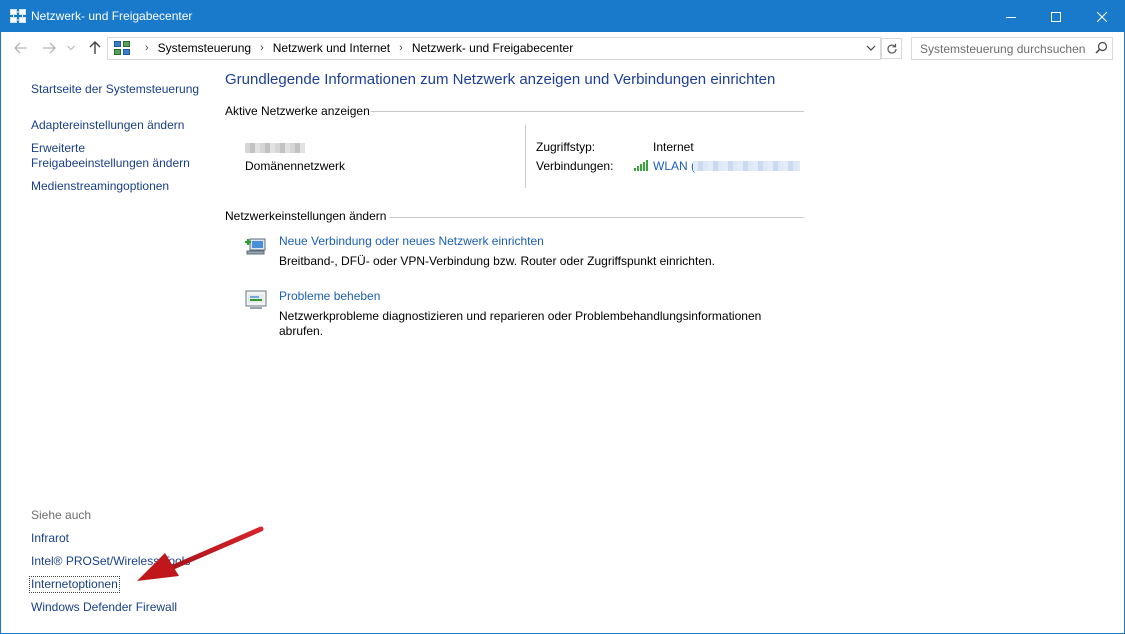  Describe the element at coordinates (113, 156) in the screenshot. I see `nav-advanced-sharing-settings: Erweiterte Freigabeeinstellungen ändern` at that location.